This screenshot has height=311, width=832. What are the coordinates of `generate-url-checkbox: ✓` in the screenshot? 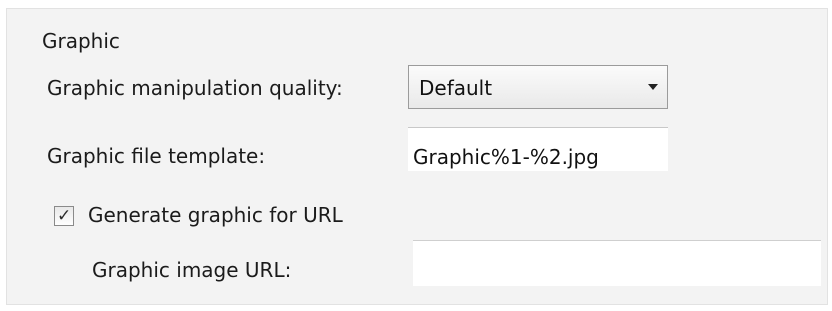 It's located at (64, 216).